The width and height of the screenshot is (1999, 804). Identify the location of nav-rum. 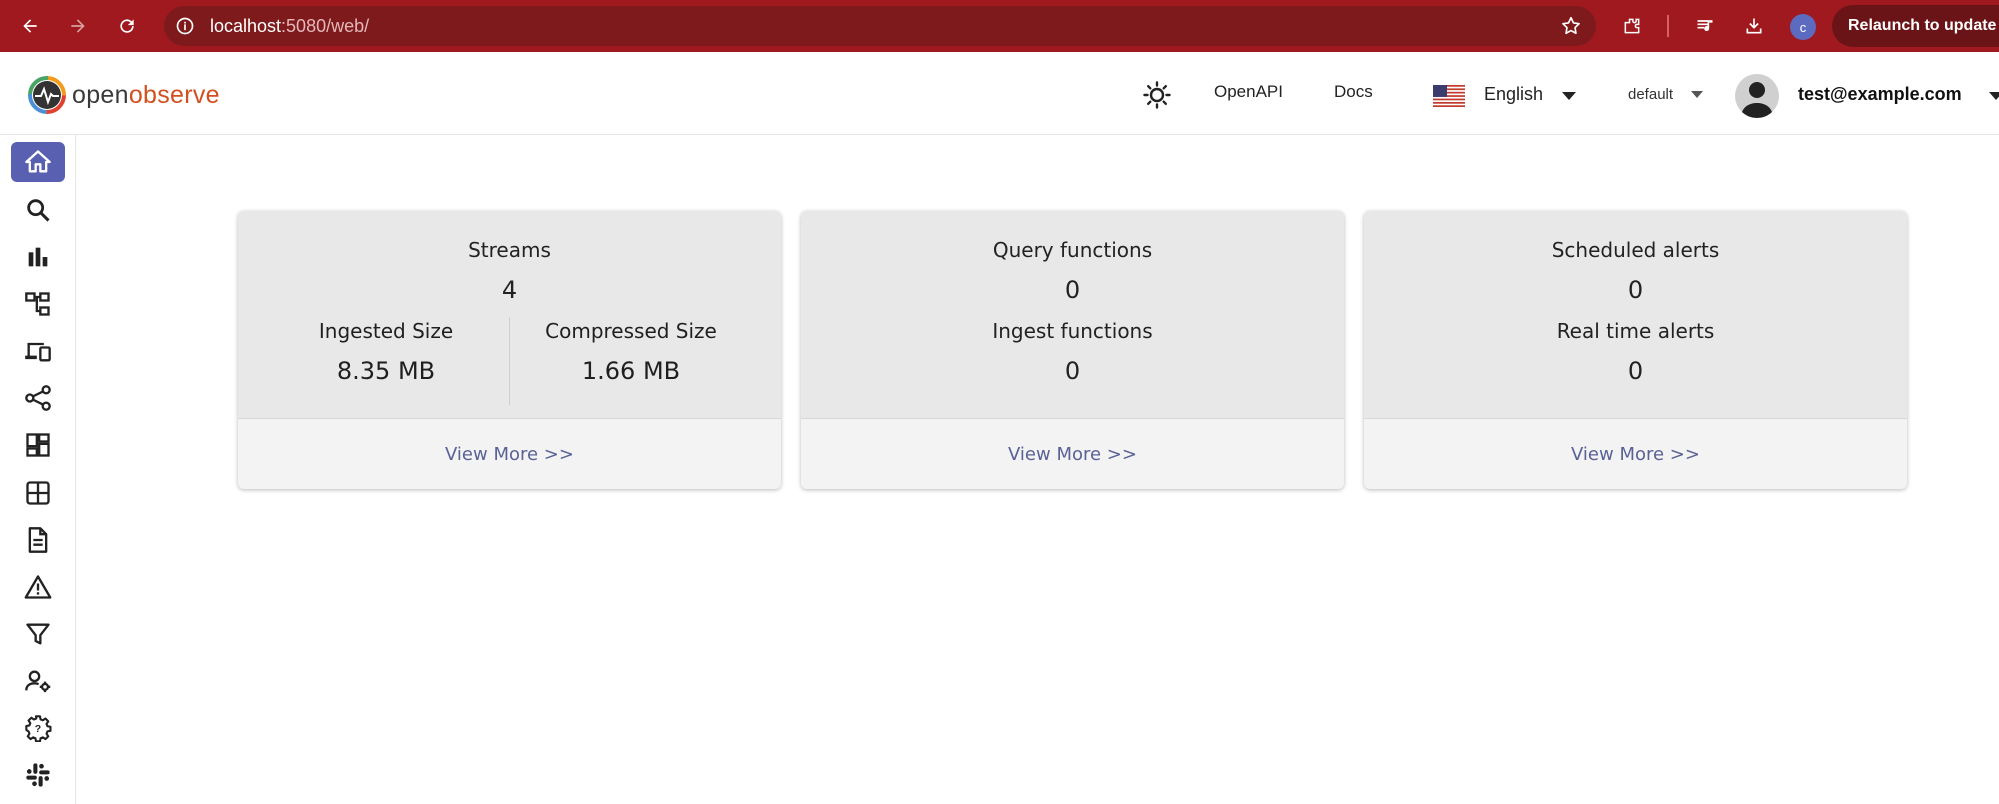
(38, 351).